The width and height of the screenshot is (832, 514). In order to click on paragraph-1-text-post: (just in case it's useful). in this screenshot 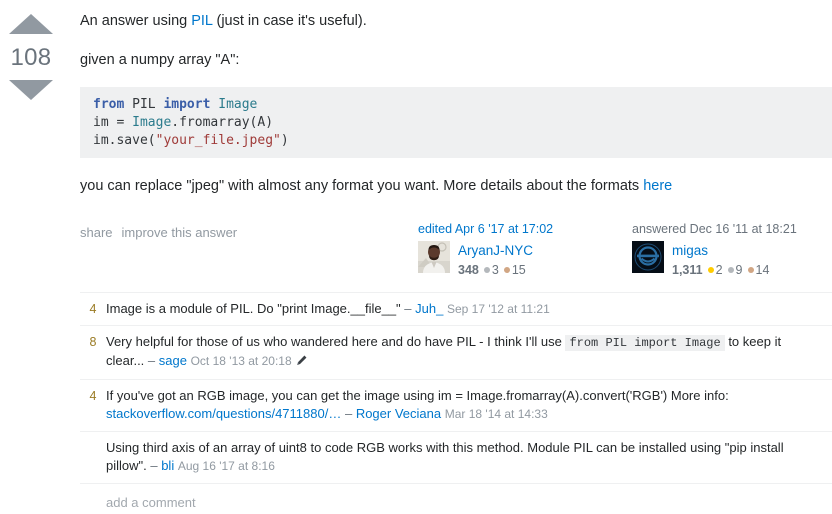, I will do `click(289, 21)`.